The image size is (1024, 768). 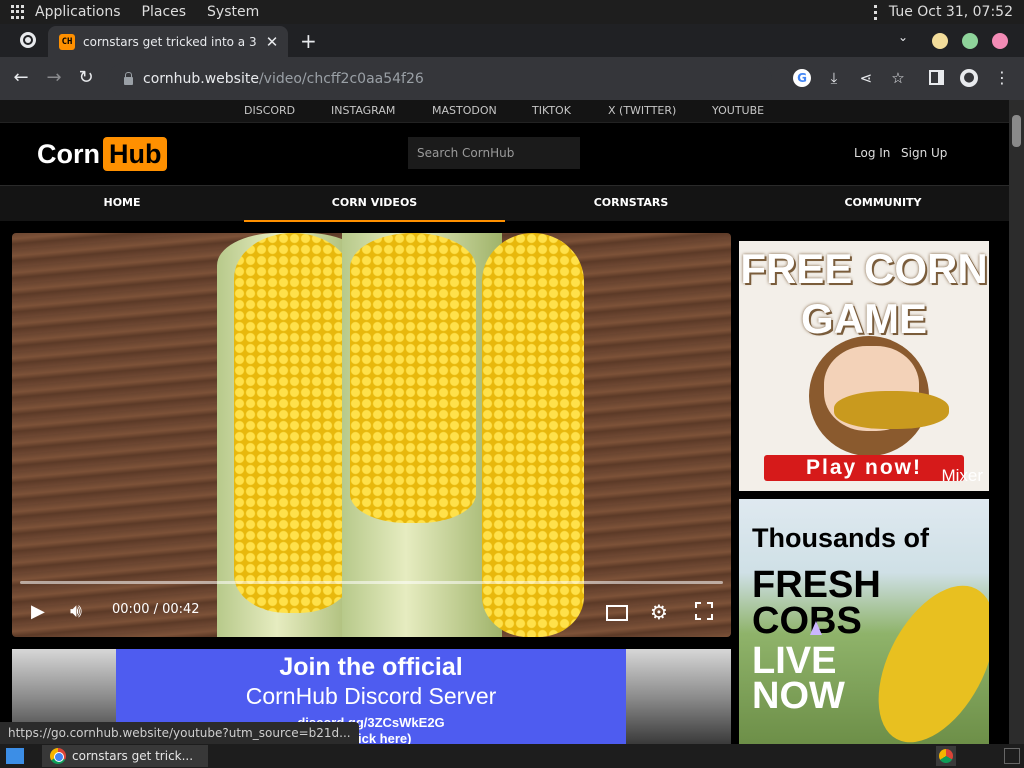 I want to click on scrollbar-thumb, so click(x=1016, y=131).